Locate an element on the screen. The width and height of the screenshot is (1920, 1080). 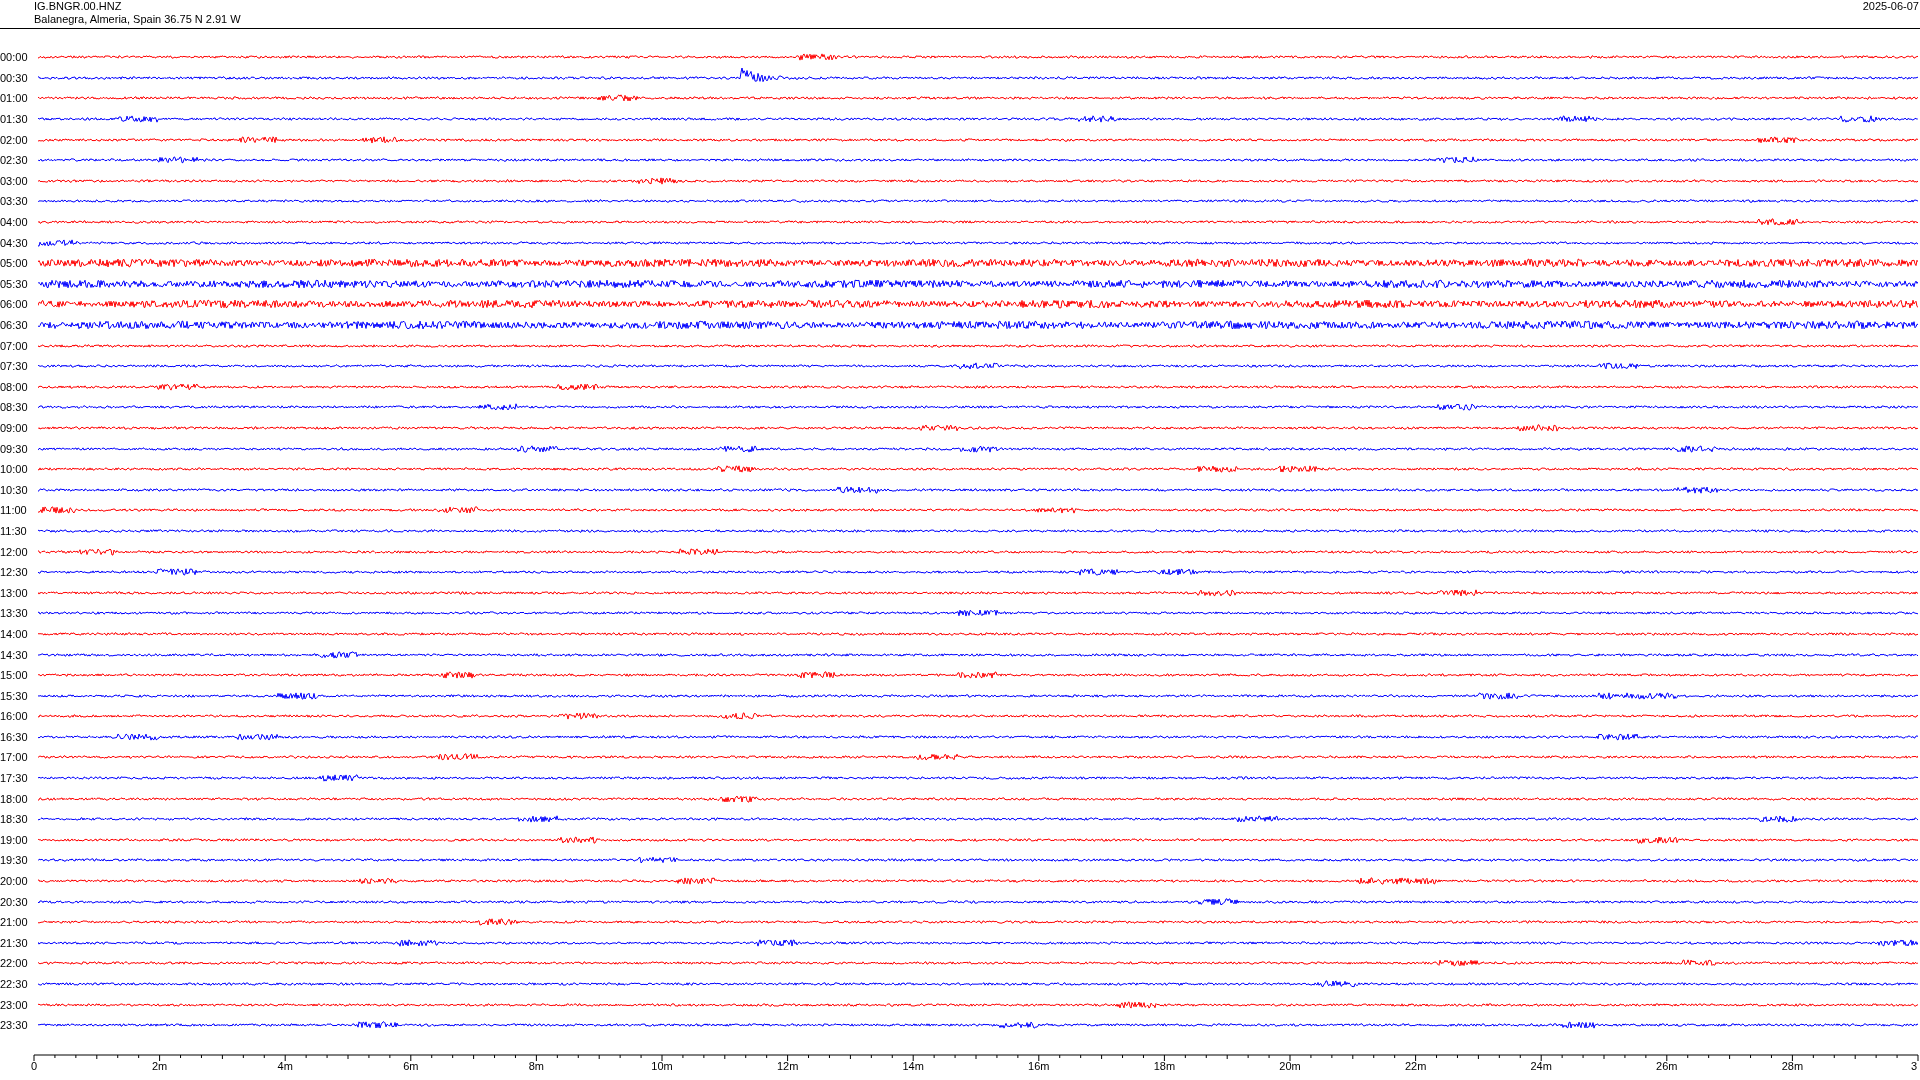
axis-tick-label: 0 is located at coordinates (34, 1065).